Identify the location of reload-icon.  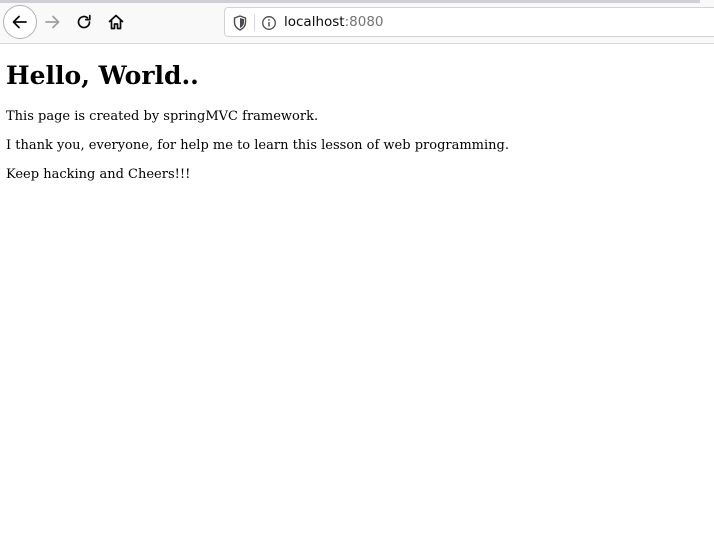
(84, 21).